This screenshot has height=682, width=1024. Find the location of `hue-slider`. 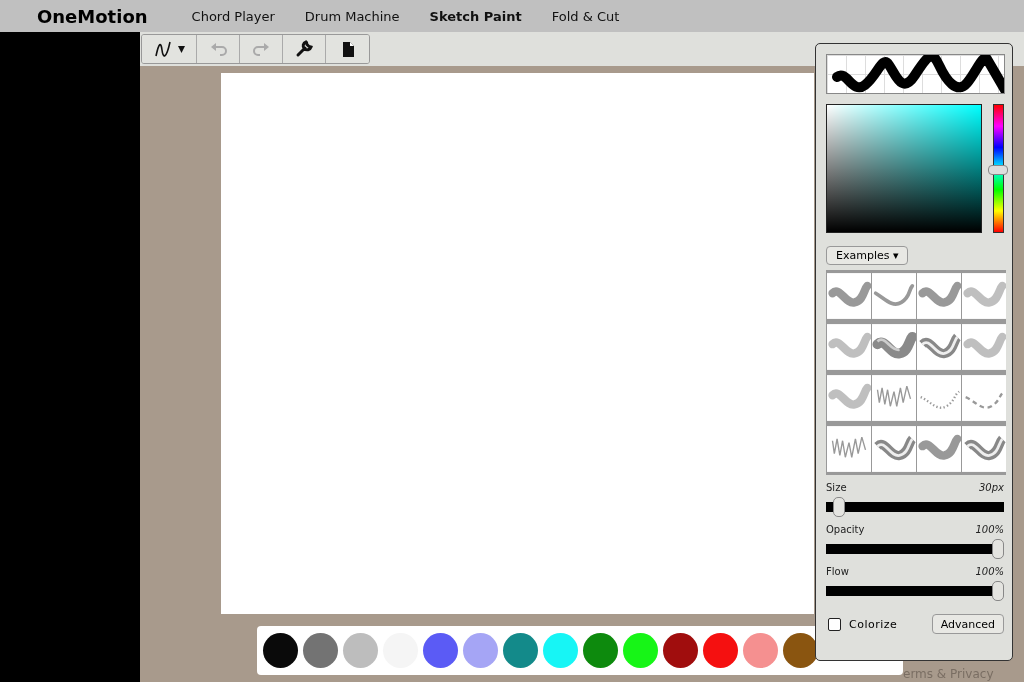

hue-slider is located at coordinates (998, 168).